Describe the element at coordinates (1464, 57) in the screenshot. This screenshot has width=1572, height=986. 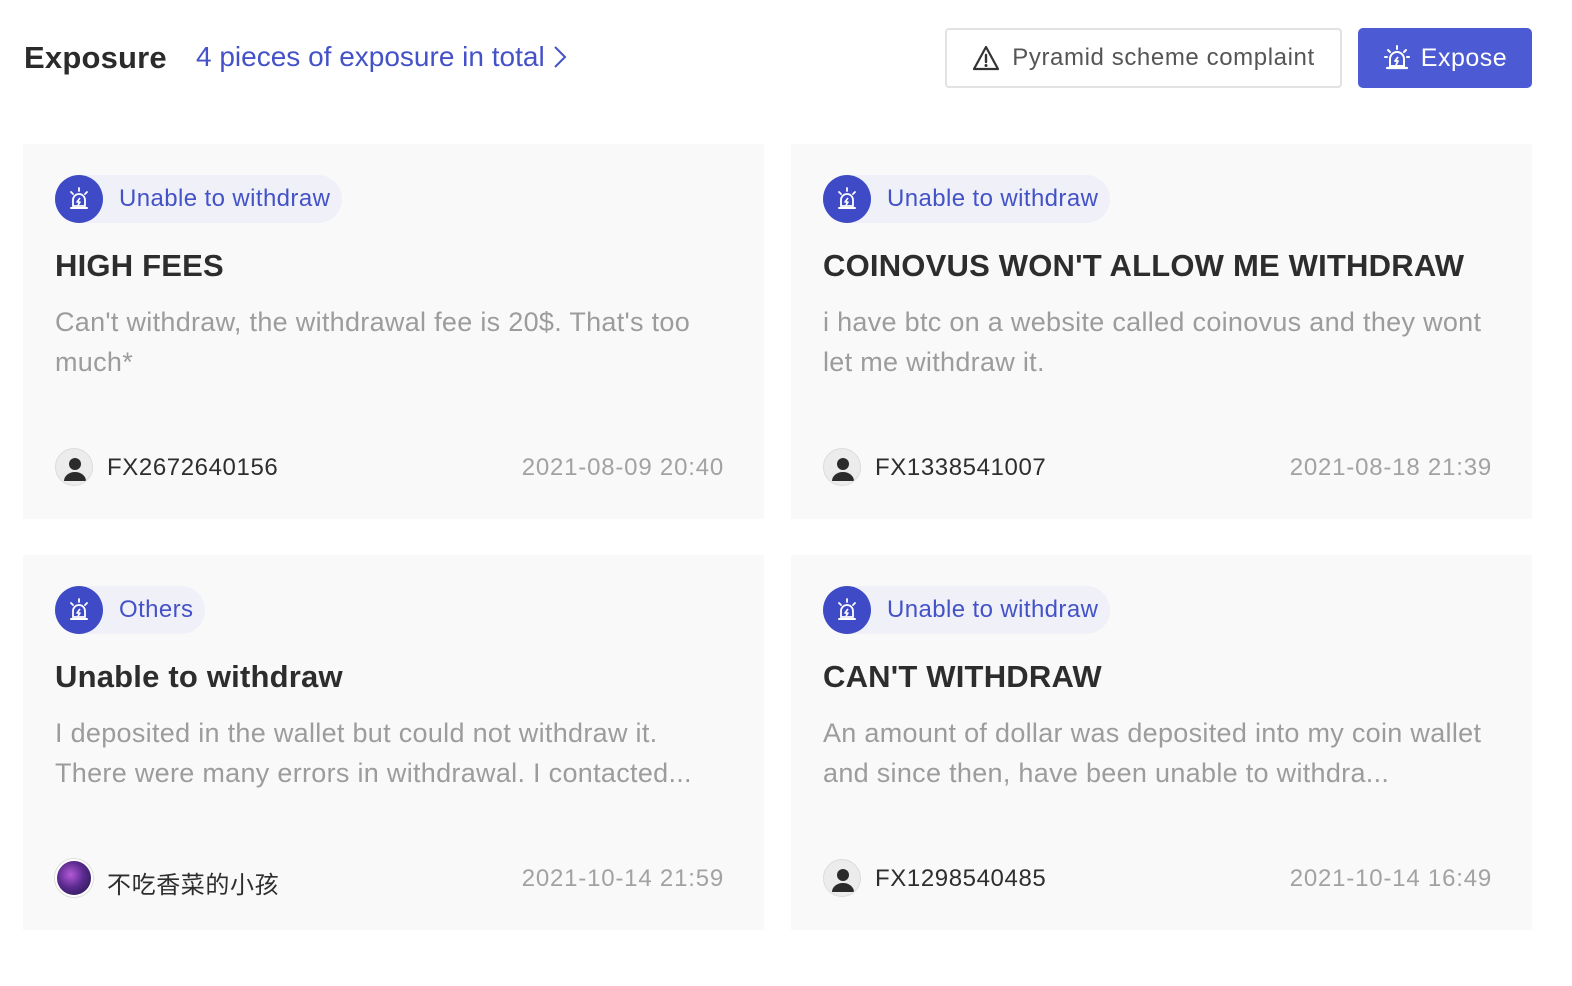
I see `expose-label: Expose` at that location.